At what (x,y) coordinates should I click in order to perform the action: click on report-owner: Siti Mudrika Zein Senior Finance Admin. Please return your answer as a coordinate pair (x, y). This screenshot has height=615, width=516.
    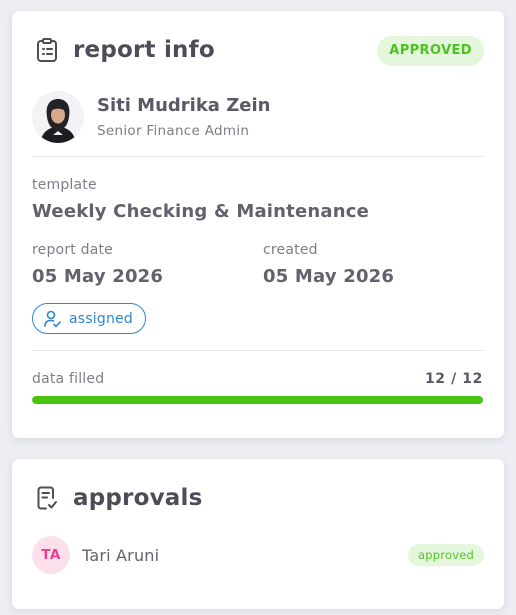
    Looking at the image, I should click on (151, 117).